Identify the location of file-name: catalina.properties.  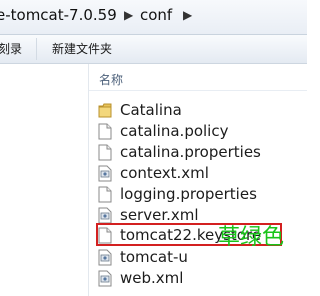
(190, 152).